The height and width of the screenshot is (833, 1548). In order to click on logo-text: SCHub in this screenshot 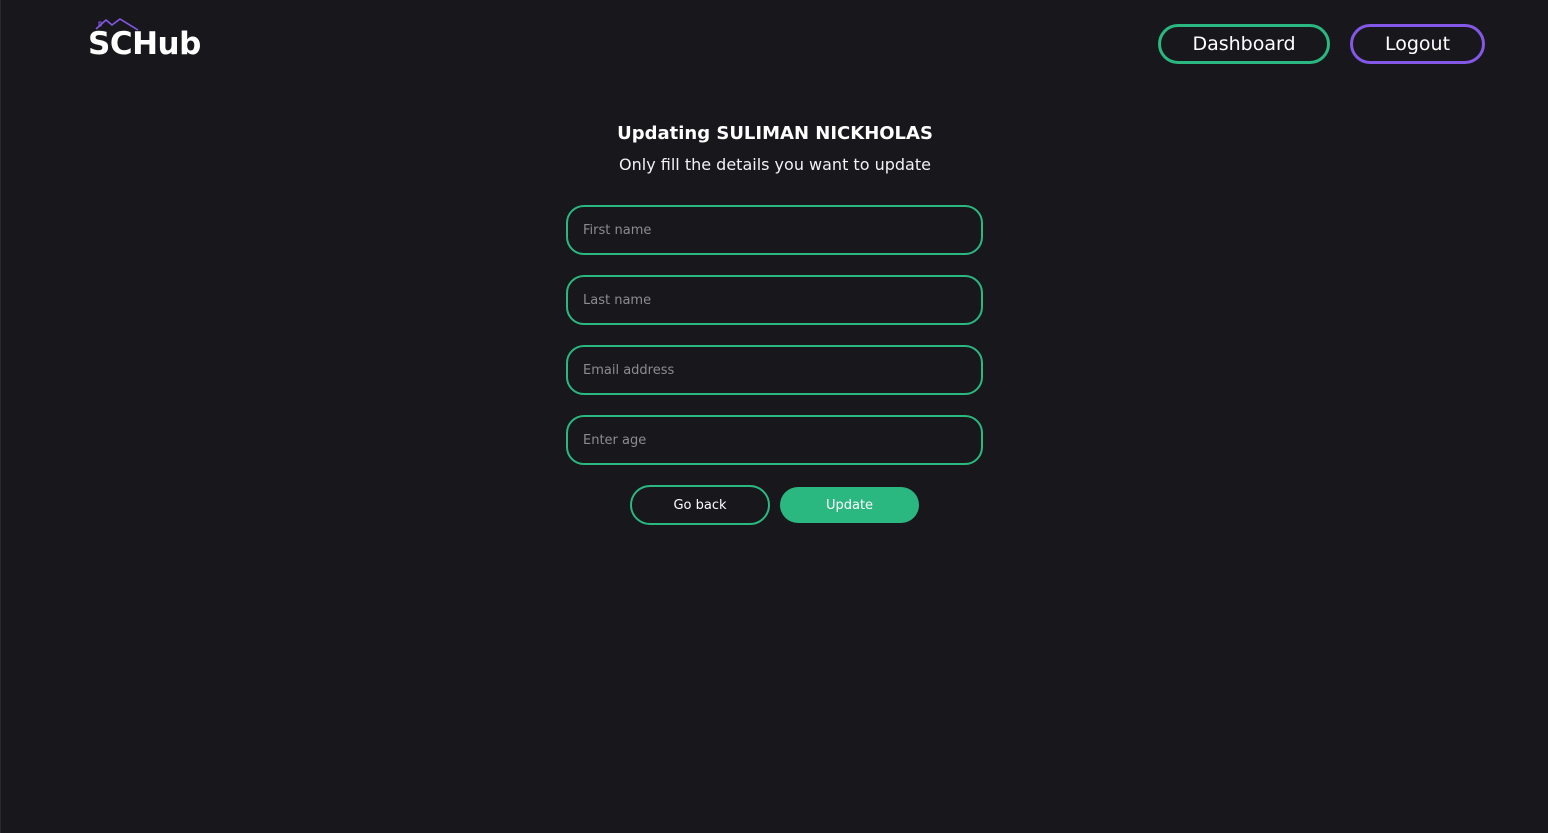, I will do `click(144, 44)`.